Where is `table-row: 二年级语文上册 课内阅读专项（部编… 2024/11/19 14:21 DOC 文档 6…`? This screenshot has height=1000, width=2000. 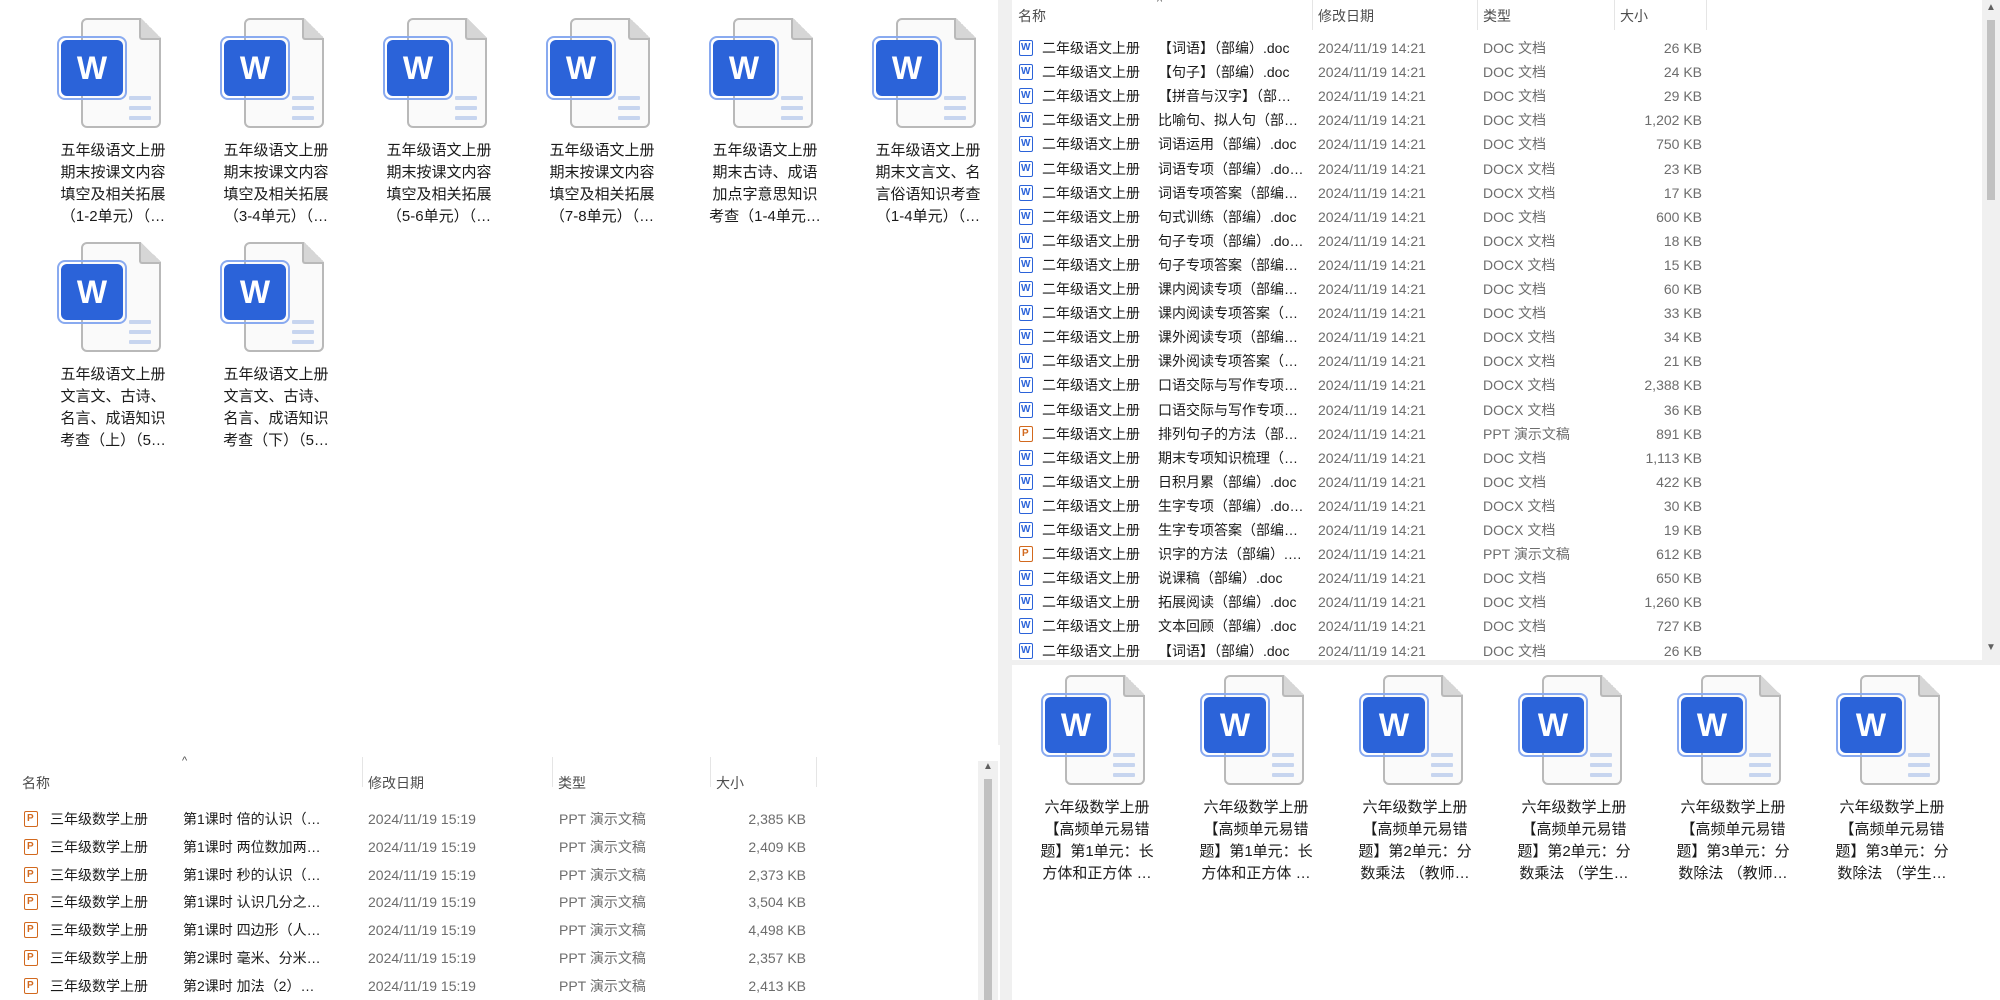
table-row: 二年级语文上册 课内阅读专项（部编… 2024/11/19 14:21 DOC 文档 6… is located at coordinates (1487, 289).